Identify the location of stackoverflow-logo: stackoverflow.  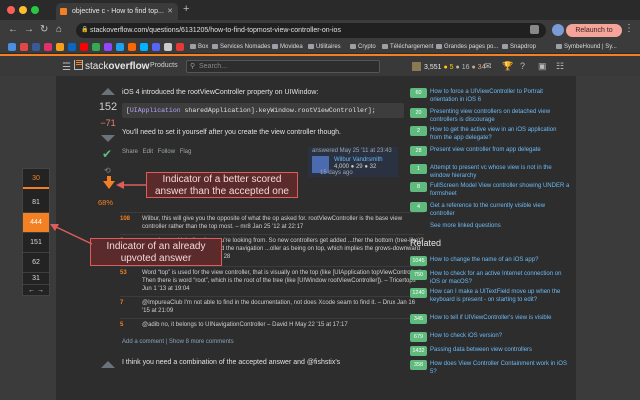
(111, 66).